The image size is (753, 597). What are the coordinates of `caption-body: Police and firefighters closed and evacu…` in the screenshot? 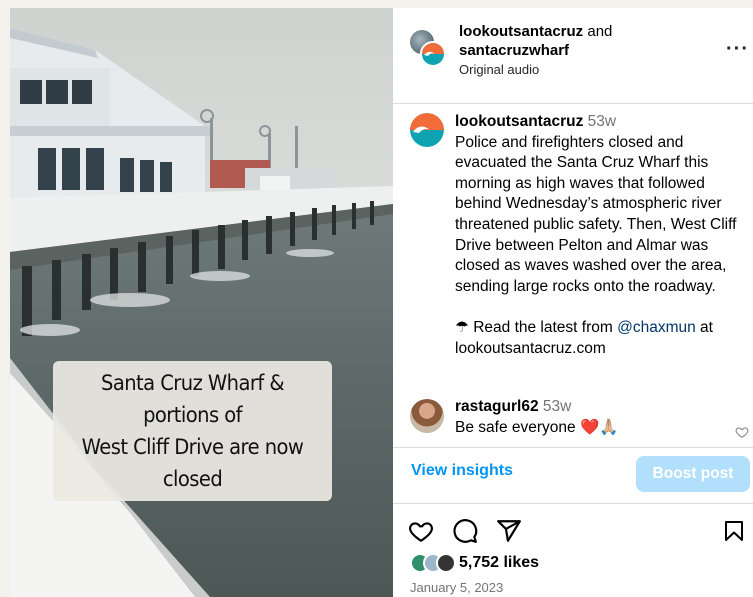 It's located at (596, 214).